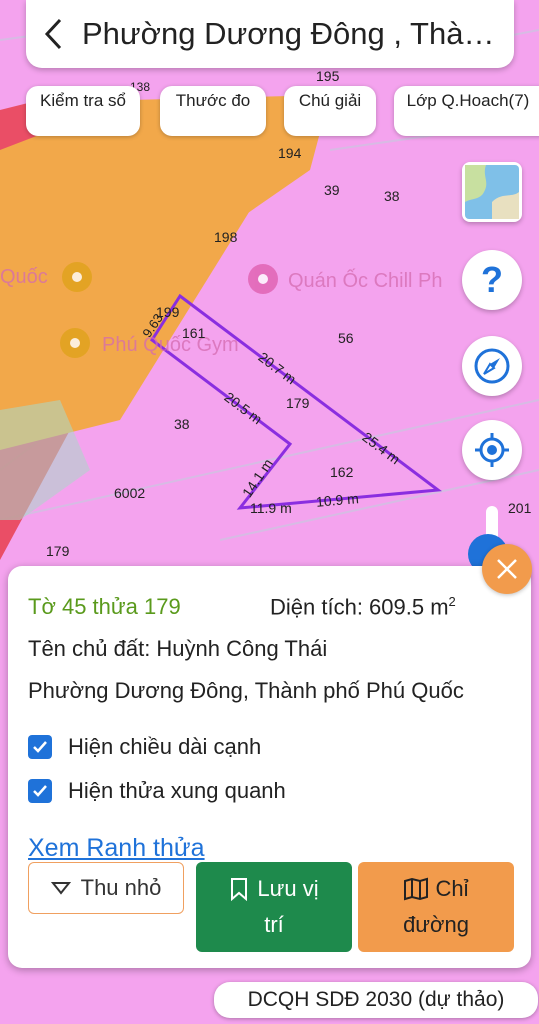 This screenshot has width=539, height=1024. Describe the element at coordinates (121, 887) in the screenshot. I see `collapse-label: Thu nhỏ` at that location.